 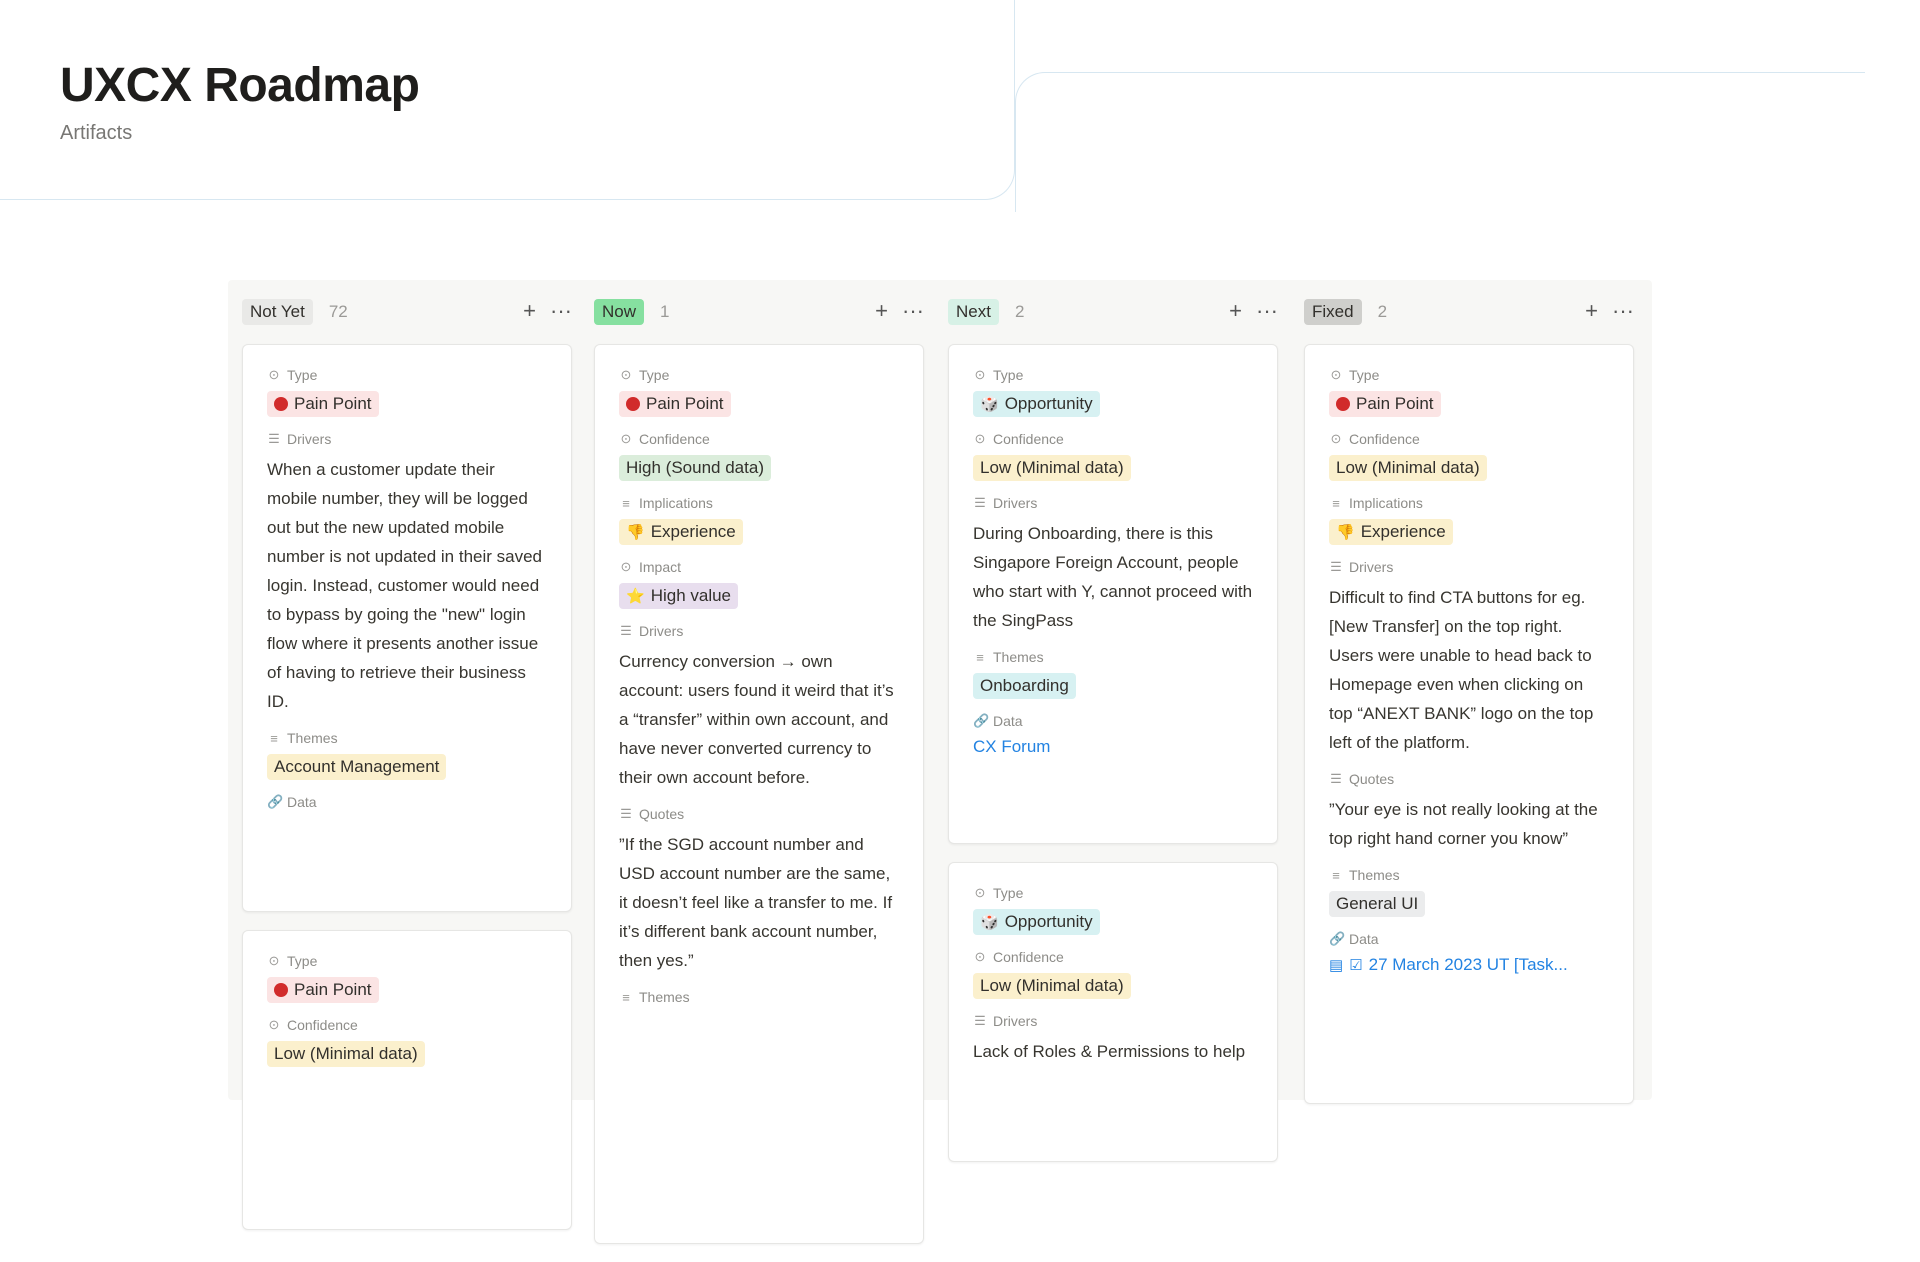 I want to click on checkbox-icon: ☑, so click(x=1356, y=965).